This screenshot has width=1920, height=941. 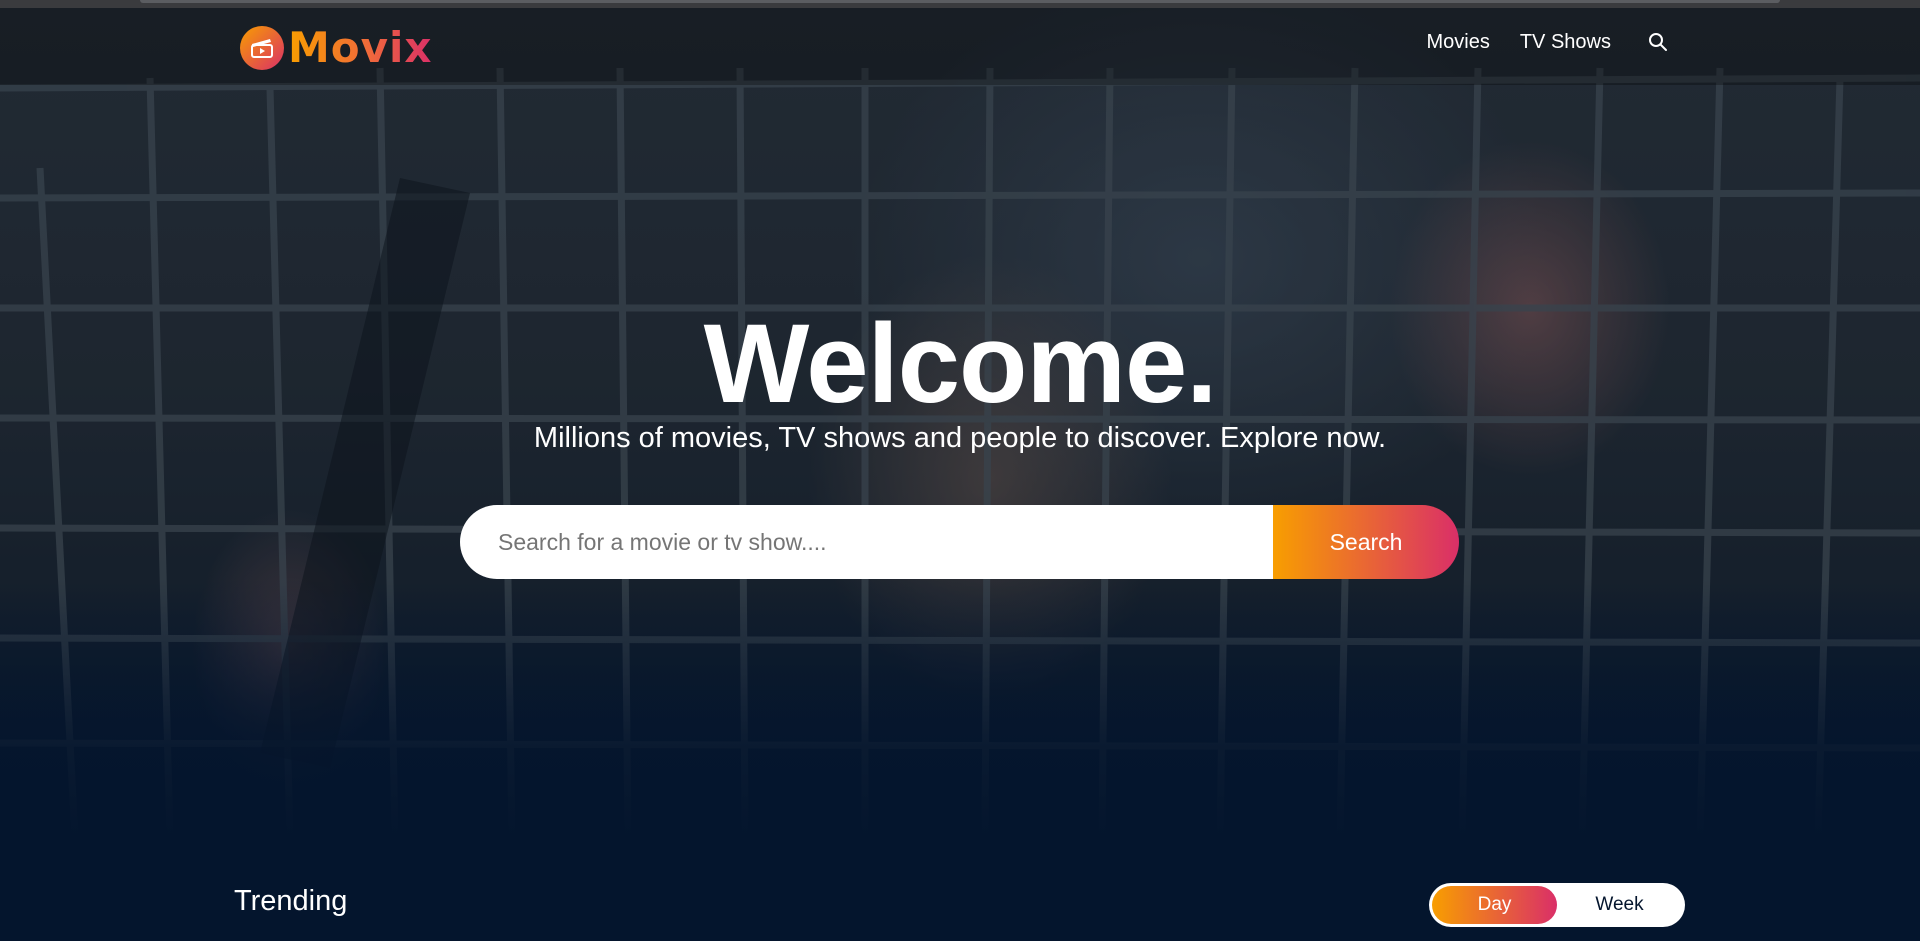 I want to click on tab-week: Week, so click(x=1619, y=905).